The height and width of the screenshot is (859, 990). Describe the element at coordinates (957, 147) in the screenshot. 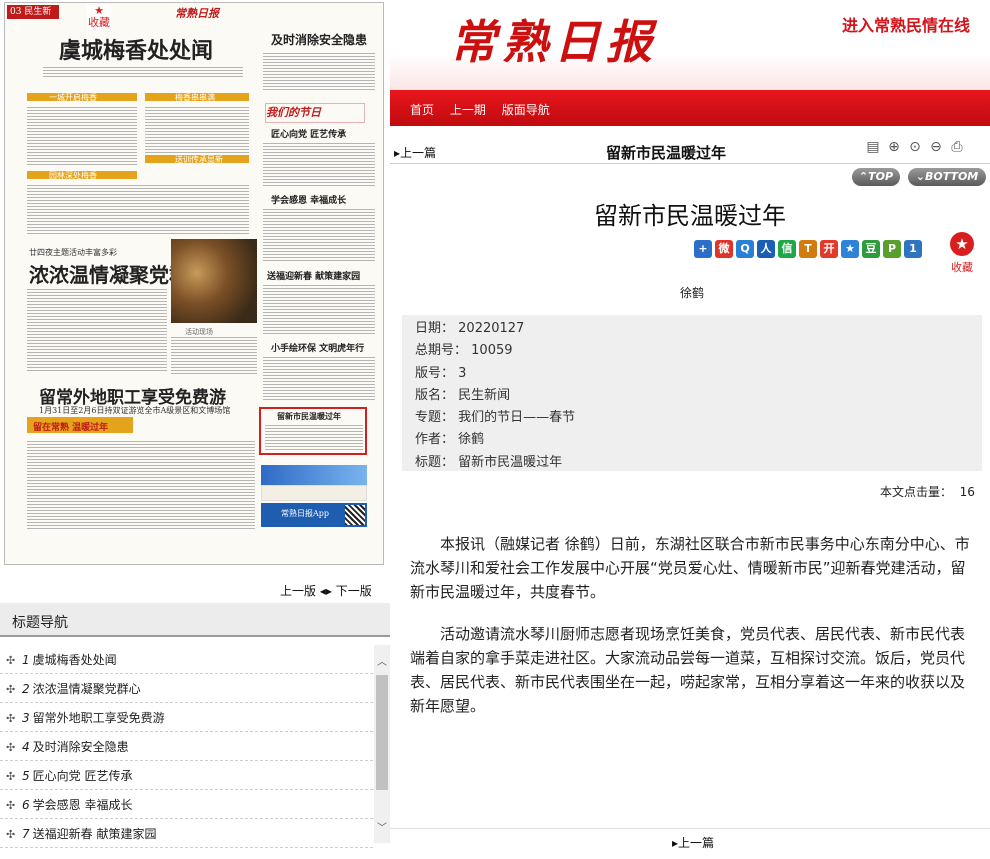

I see `print-icon: ⎙` at that location.